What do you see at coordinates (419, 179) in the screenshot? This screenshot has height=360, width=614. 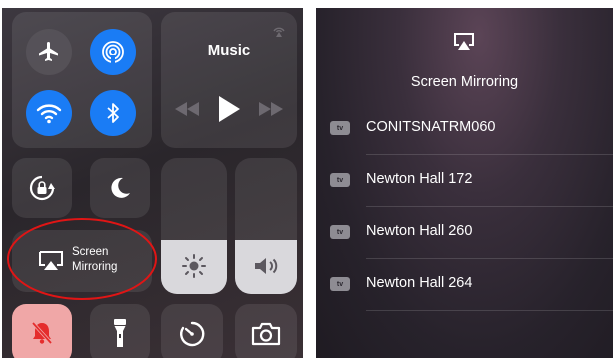 I see `device-name: Newton Hall 172` at bounding box center [419, 179].